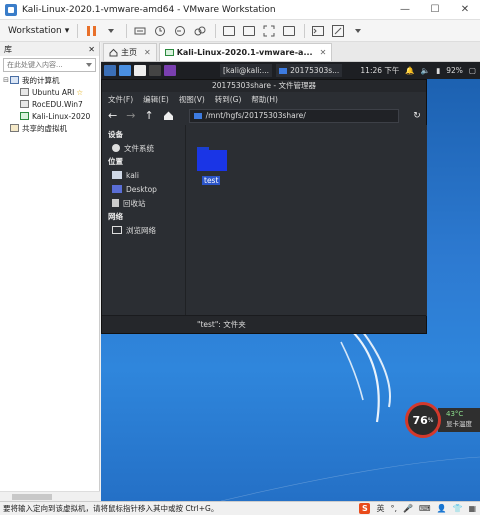 The image size is (480, 515). Describe the element at coordinates (155, 70) in the screenshot. I see `workspace-3-icon` at that location.